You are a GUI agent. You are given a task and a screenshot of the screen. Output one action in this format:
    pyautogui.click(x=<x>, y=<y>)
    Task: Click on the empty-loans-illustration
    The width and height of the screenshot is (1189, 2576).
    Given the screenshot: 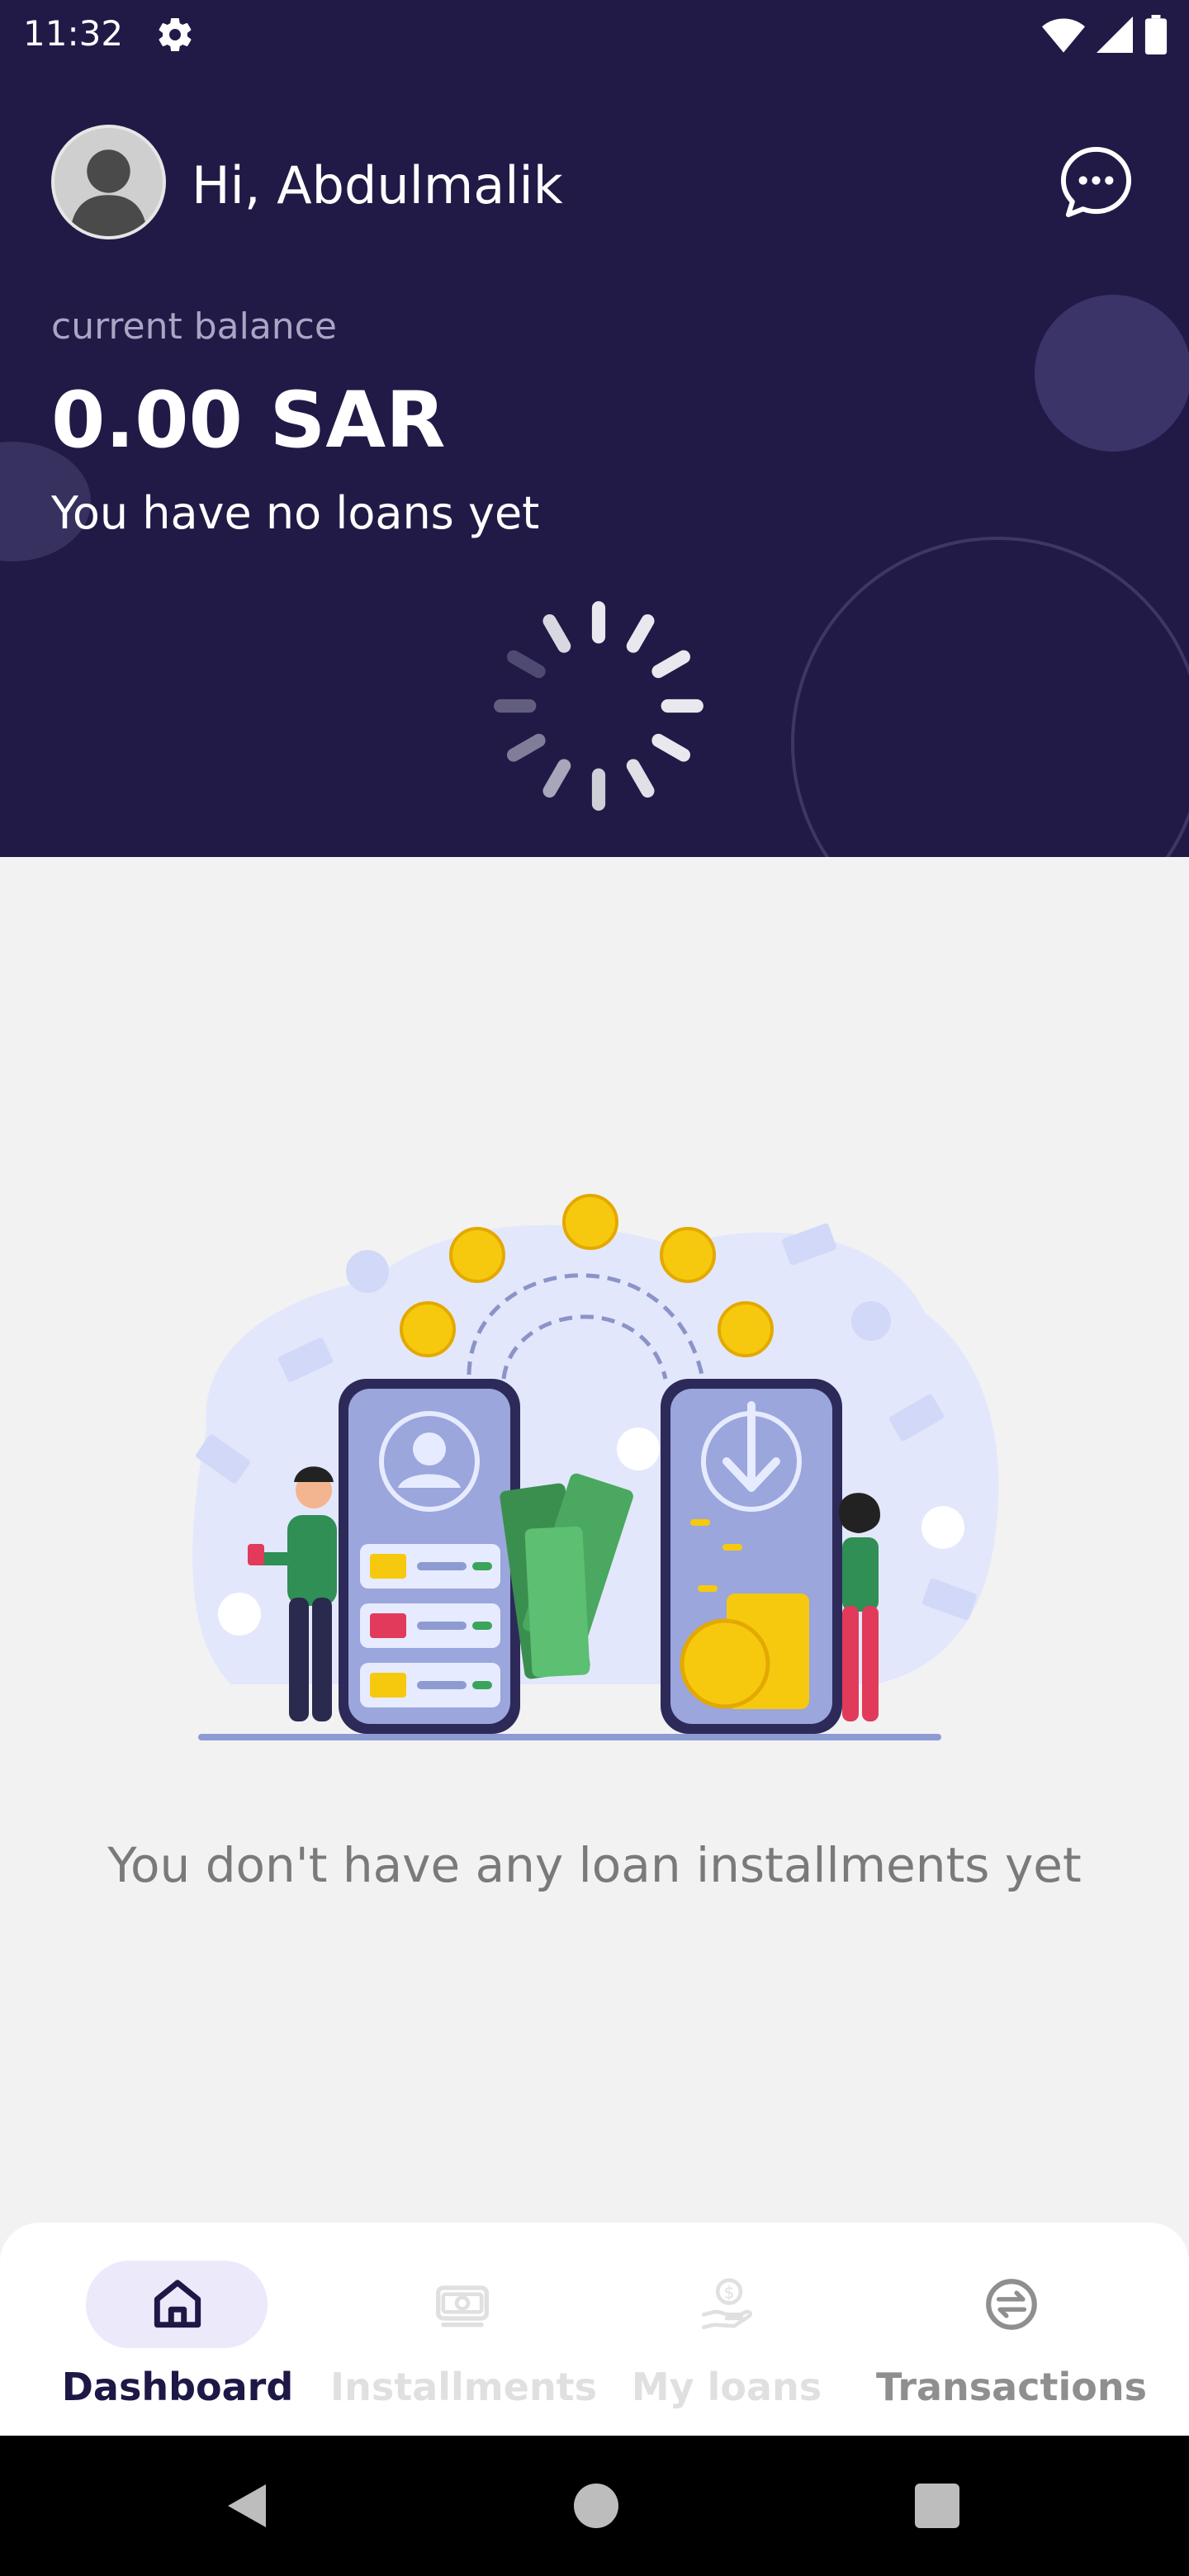 What is the action you would take?
    pyautogui.click(x=595, y=1467)
    